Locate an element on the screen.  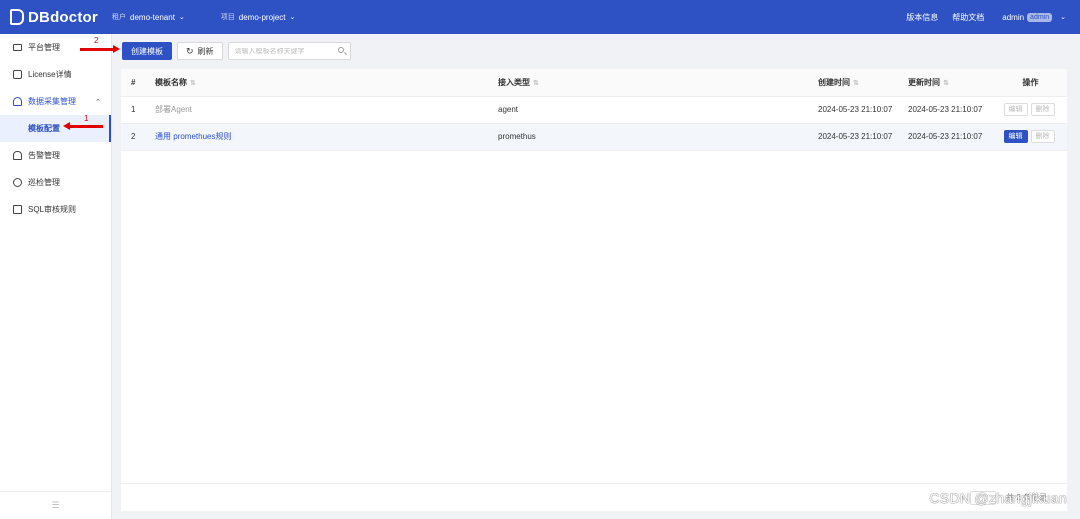
user-name: admin is located at coordinates (1013, 17).